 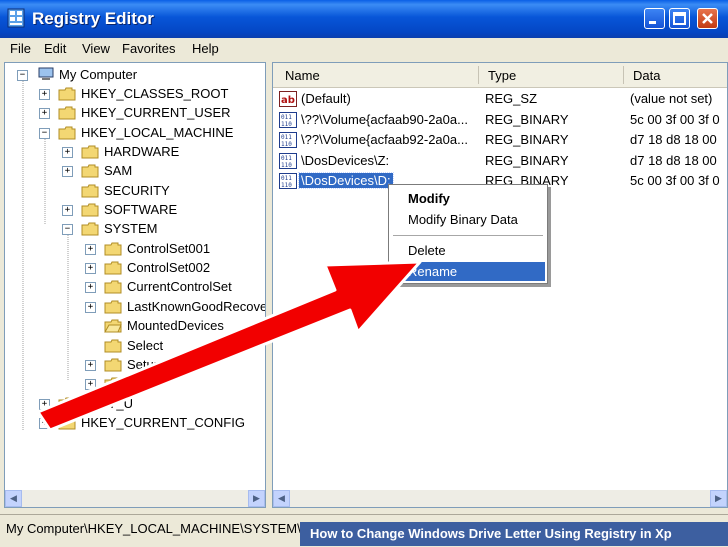 I want to click on tree-label: ControlSet001, so click(x=169, y=248).